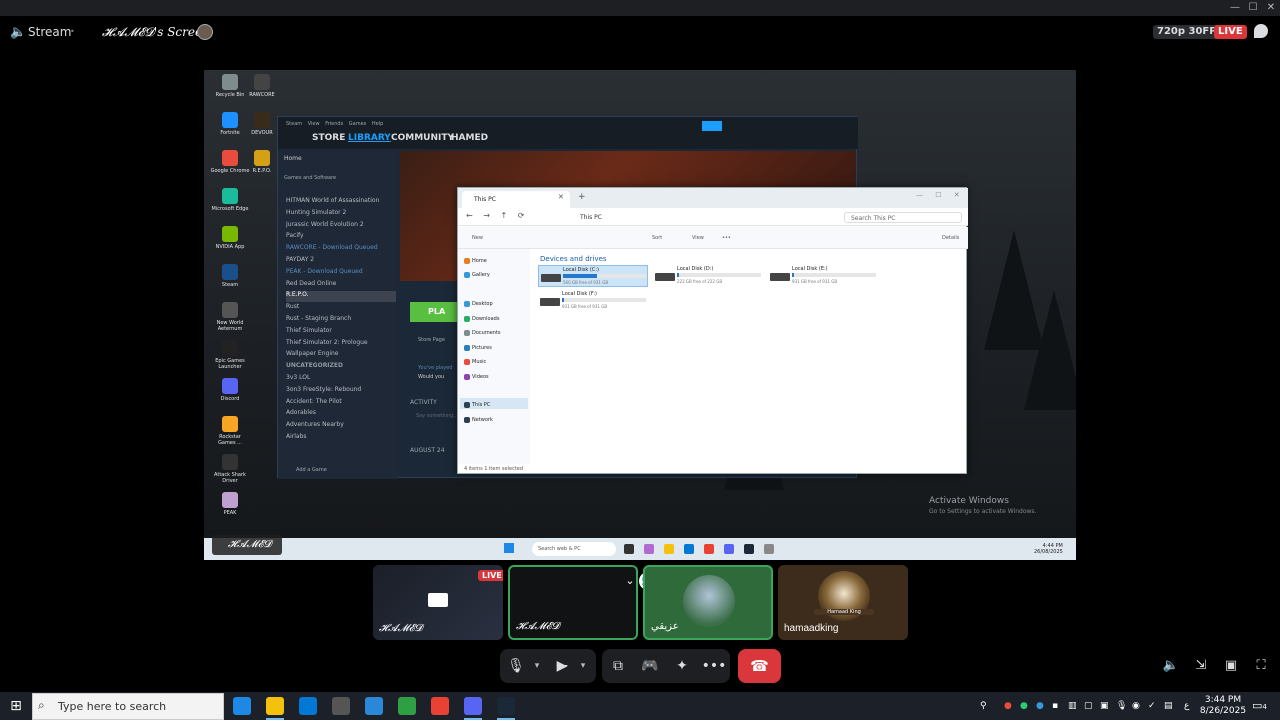 This screenshot has height=720, width=1280. I want to click on tray-app-icon: ▤, so click(1168, 706).